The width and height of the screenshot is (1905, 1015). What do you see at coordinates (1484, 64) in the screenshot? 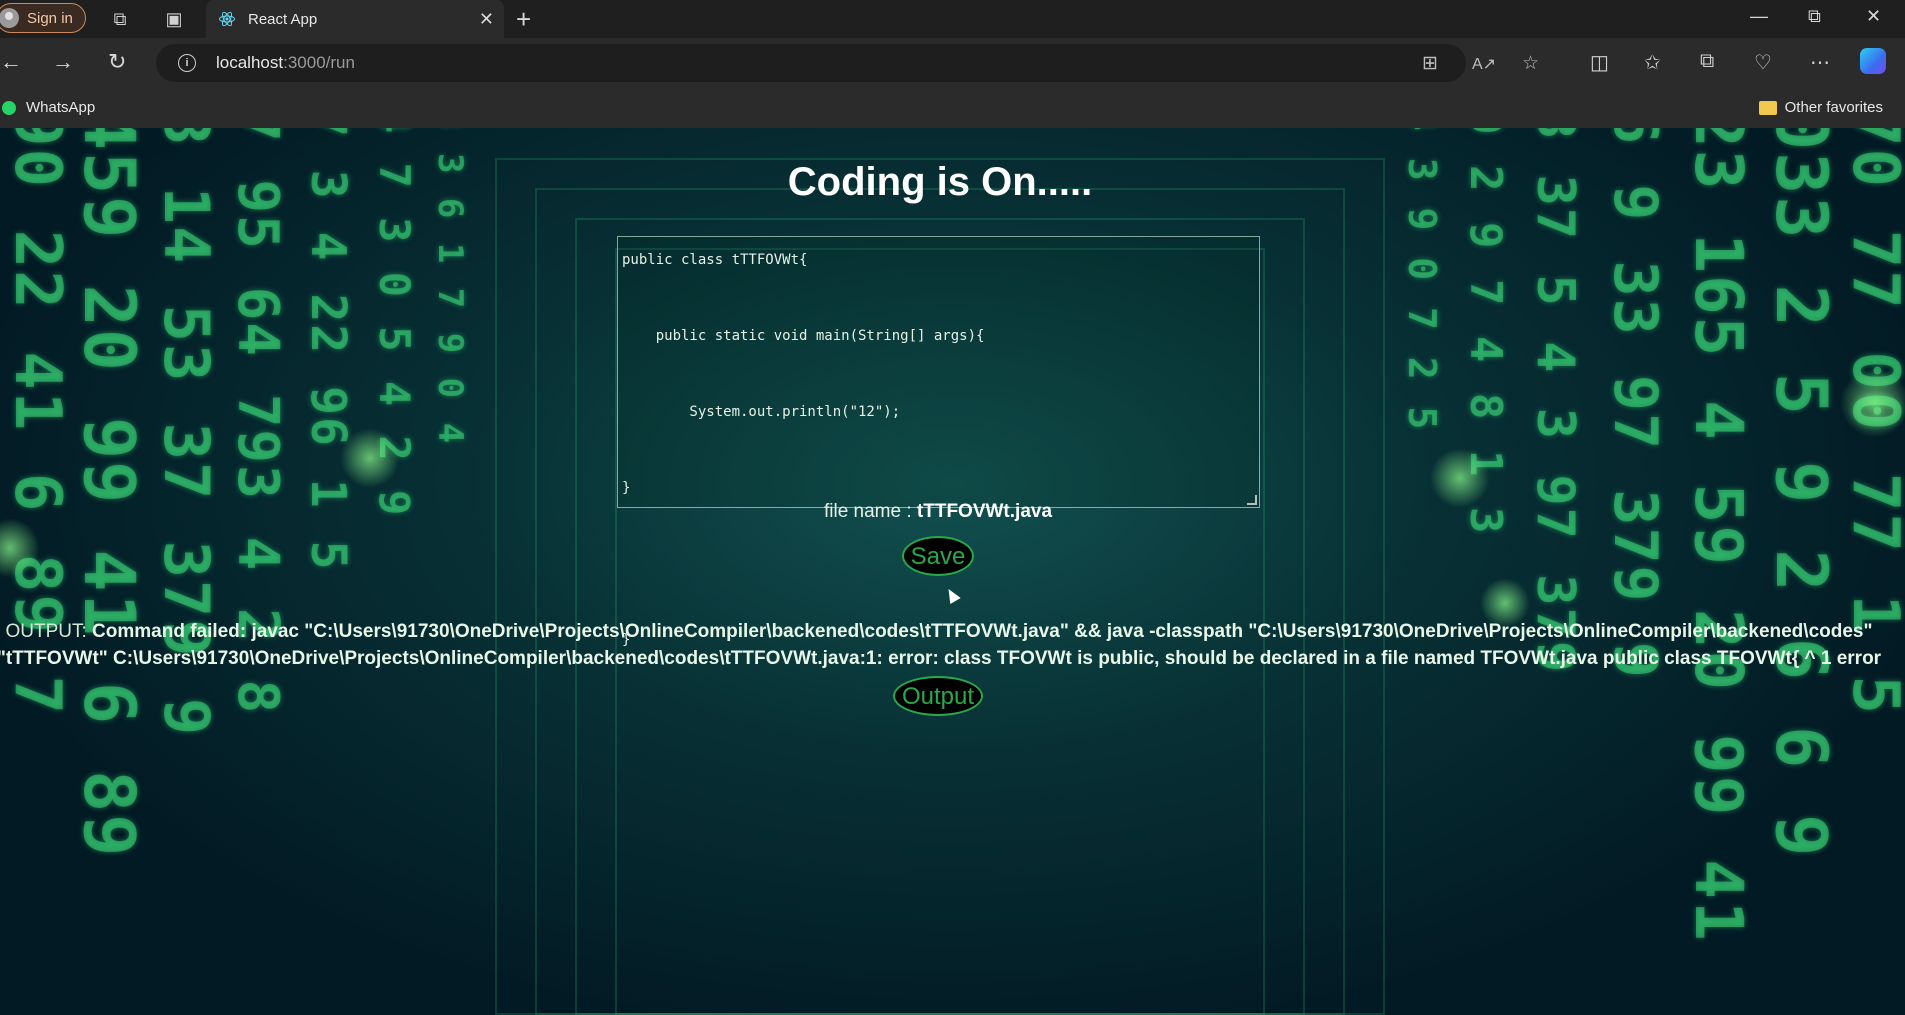
I see `read-aloud-icon: A↗` at bounding box center [1484, 64].